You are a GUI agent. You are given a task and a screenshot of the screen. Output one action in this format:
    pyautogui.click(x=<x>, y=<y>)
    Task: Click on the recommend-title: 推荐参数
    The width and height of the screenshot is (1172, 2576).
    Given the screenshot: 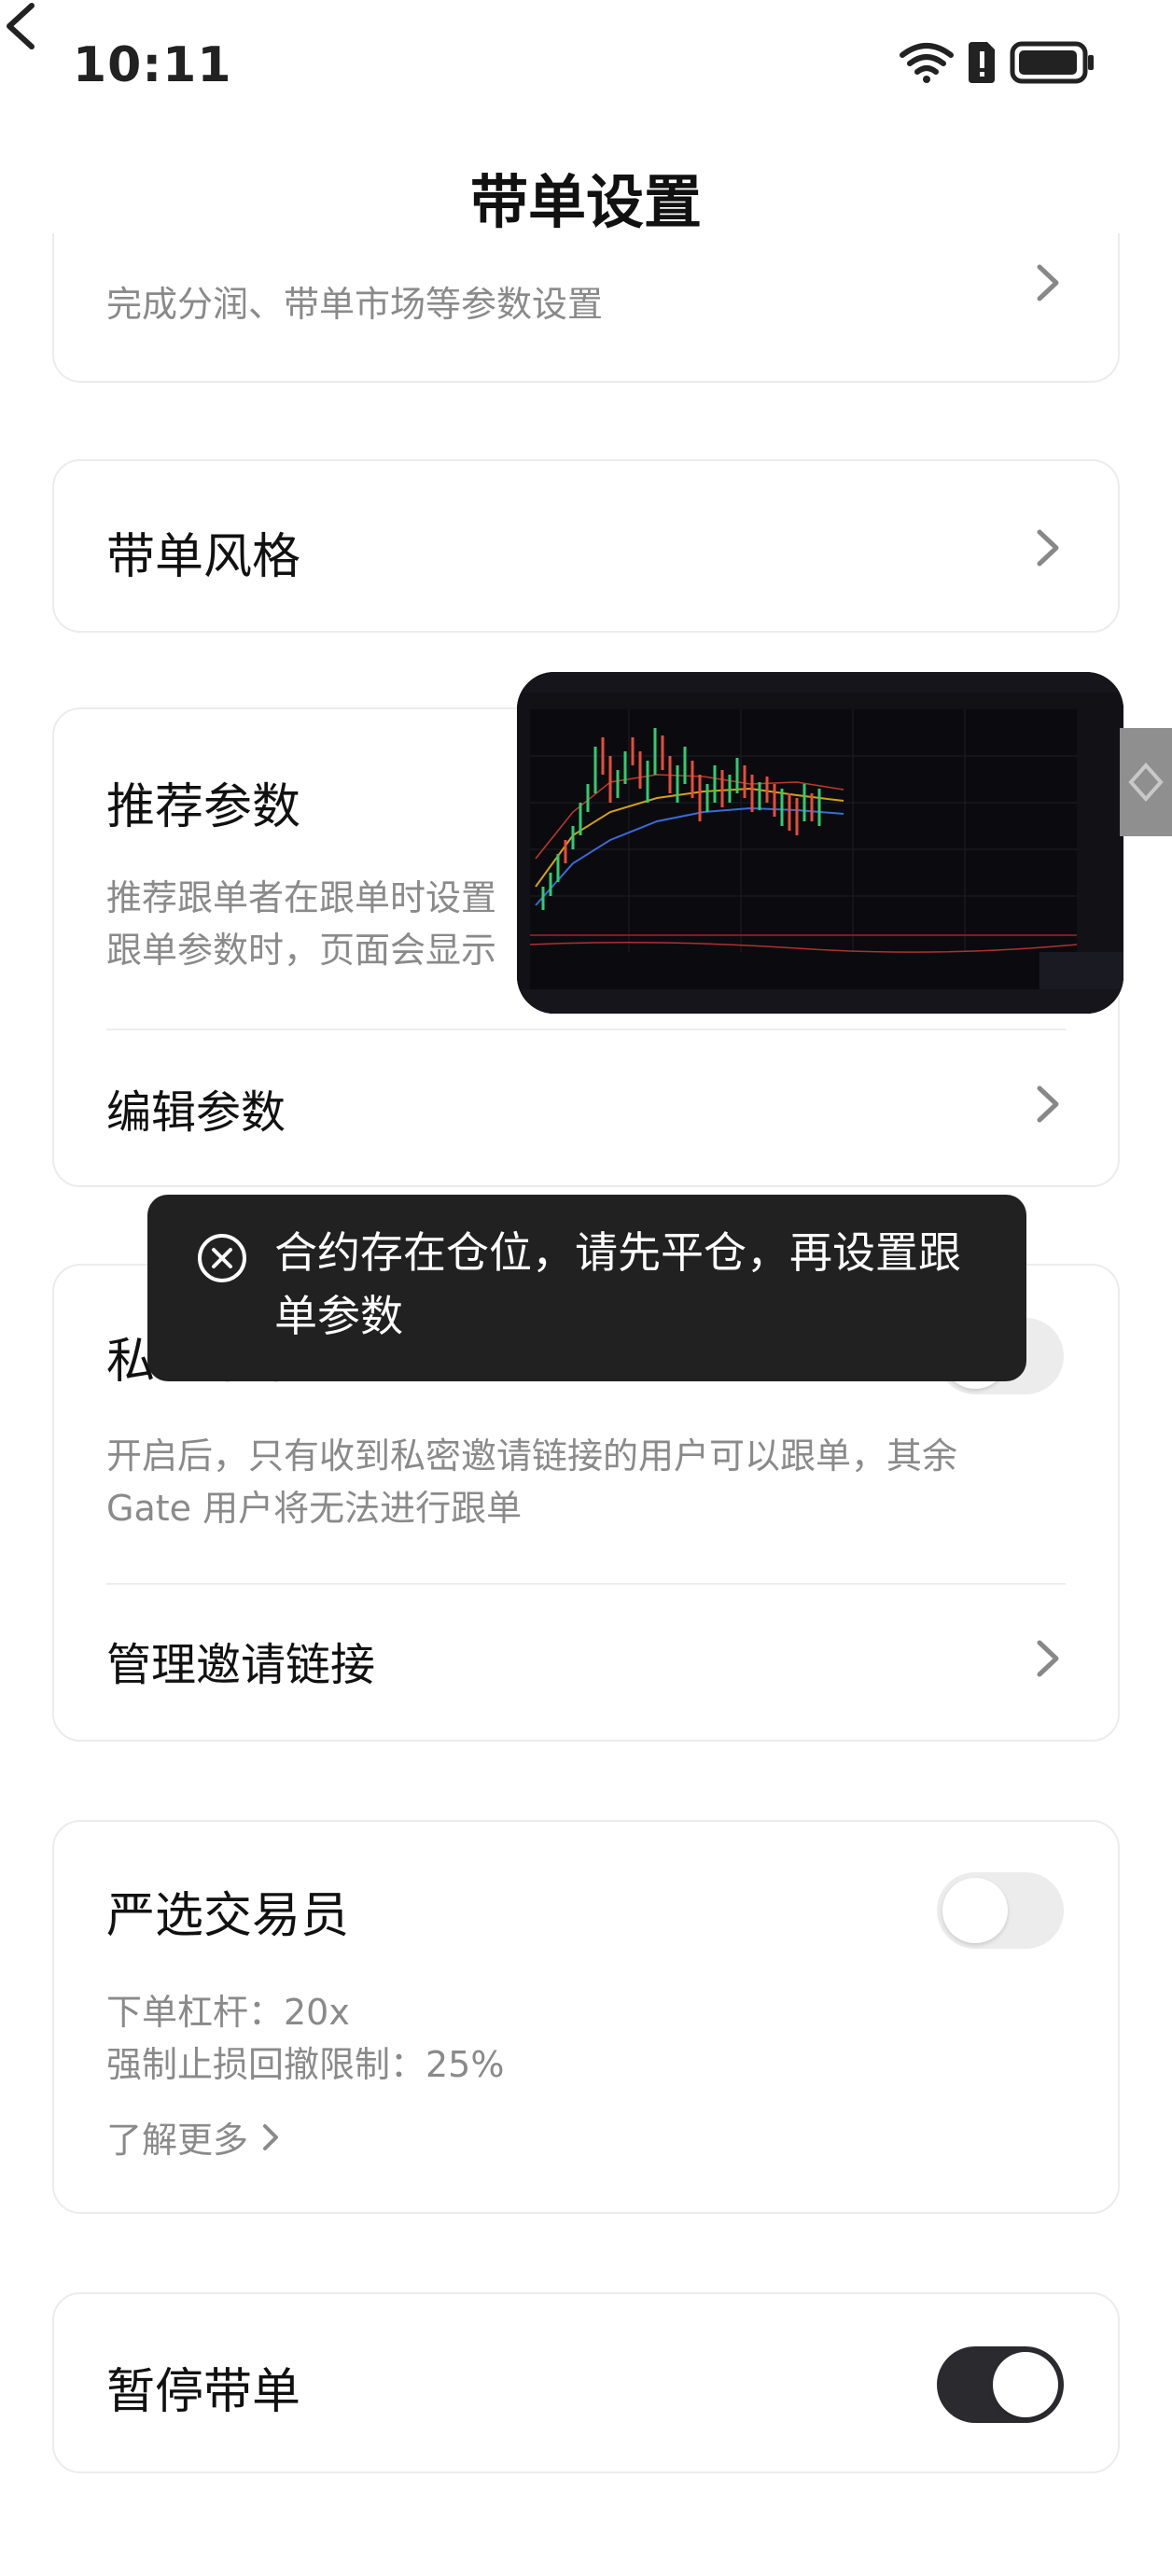 What is the action you would take?
    pyautogui.click(x=203, y=807)
    